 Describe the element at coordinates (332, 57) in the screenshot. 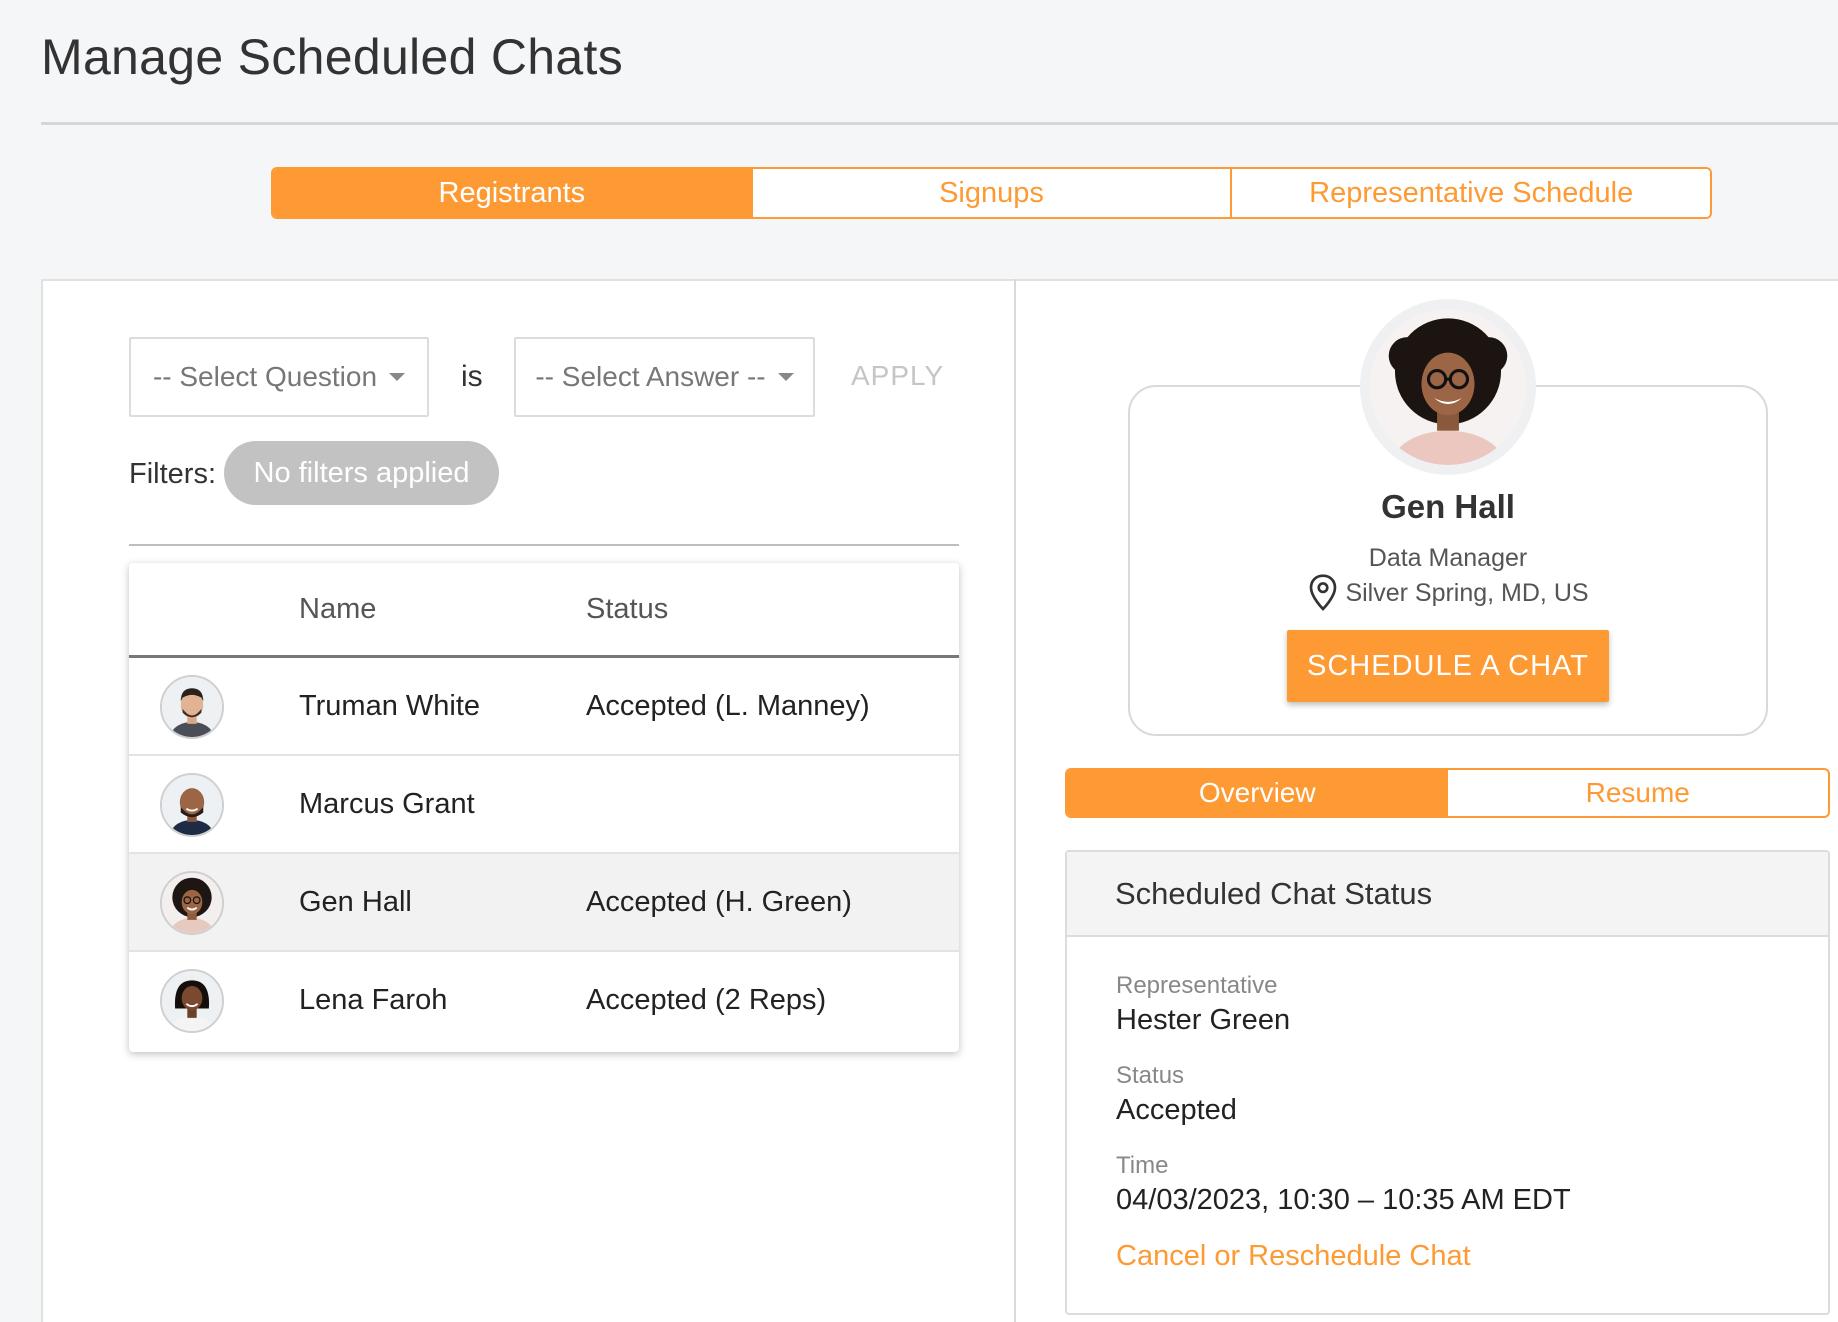

I see `page-title: Manage Scheduled Chats` at that location.